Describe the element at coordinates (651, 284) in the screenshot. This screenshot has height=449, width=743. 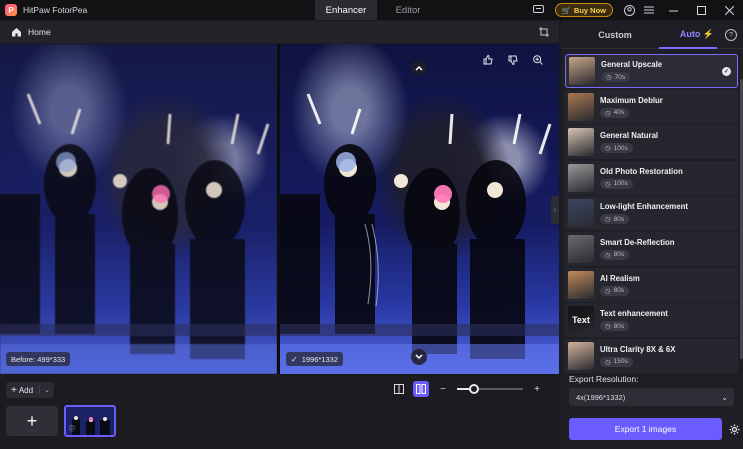
I see `ai-model-card: AI Realism ◷ 80s` at that location.